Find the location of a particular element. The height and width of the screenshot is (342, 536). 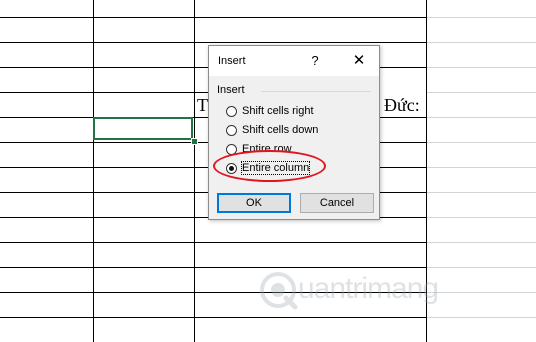

cell-text-left: T is located at coordinates (202, 105).